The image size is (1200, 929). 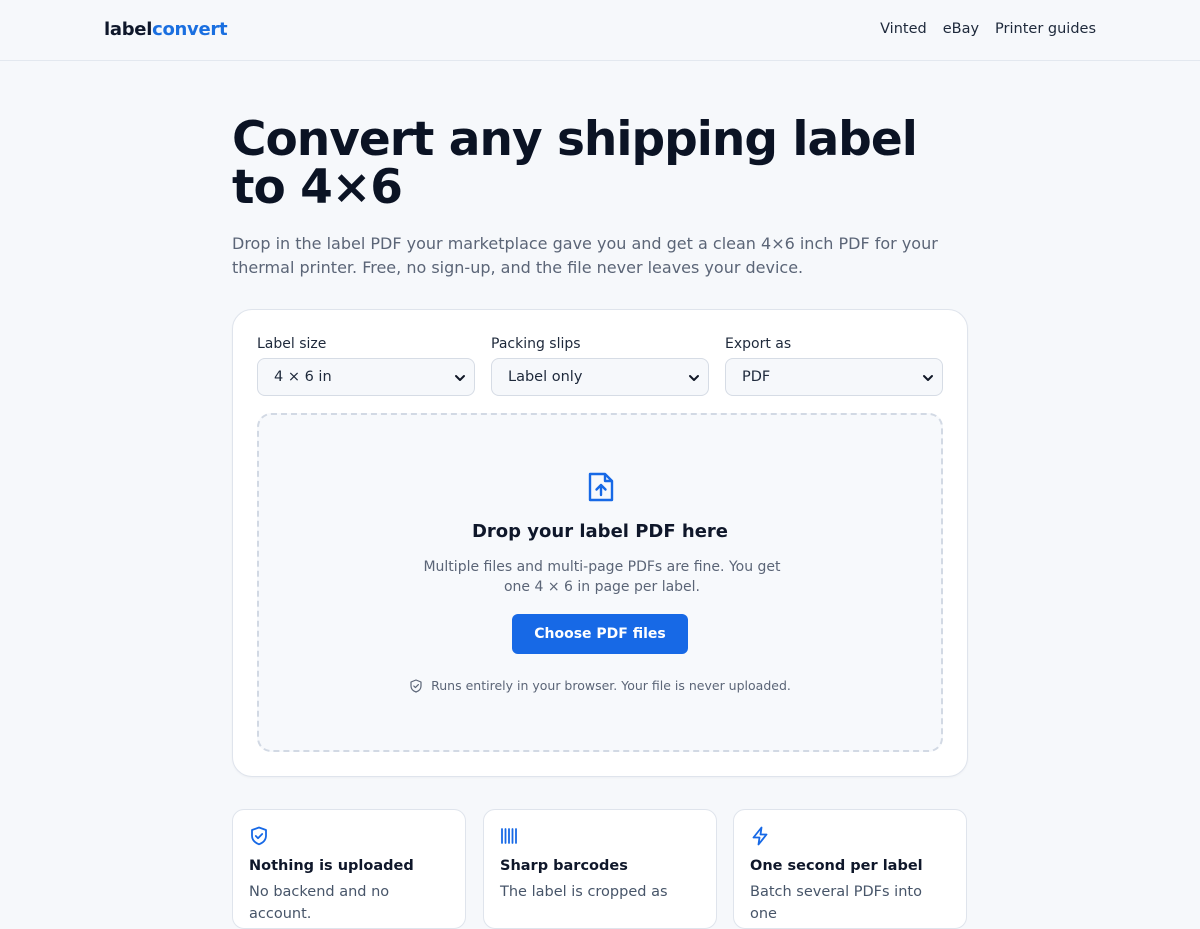 I want to click on export-as-field: Export as PDF, so click(x=834, y=366).